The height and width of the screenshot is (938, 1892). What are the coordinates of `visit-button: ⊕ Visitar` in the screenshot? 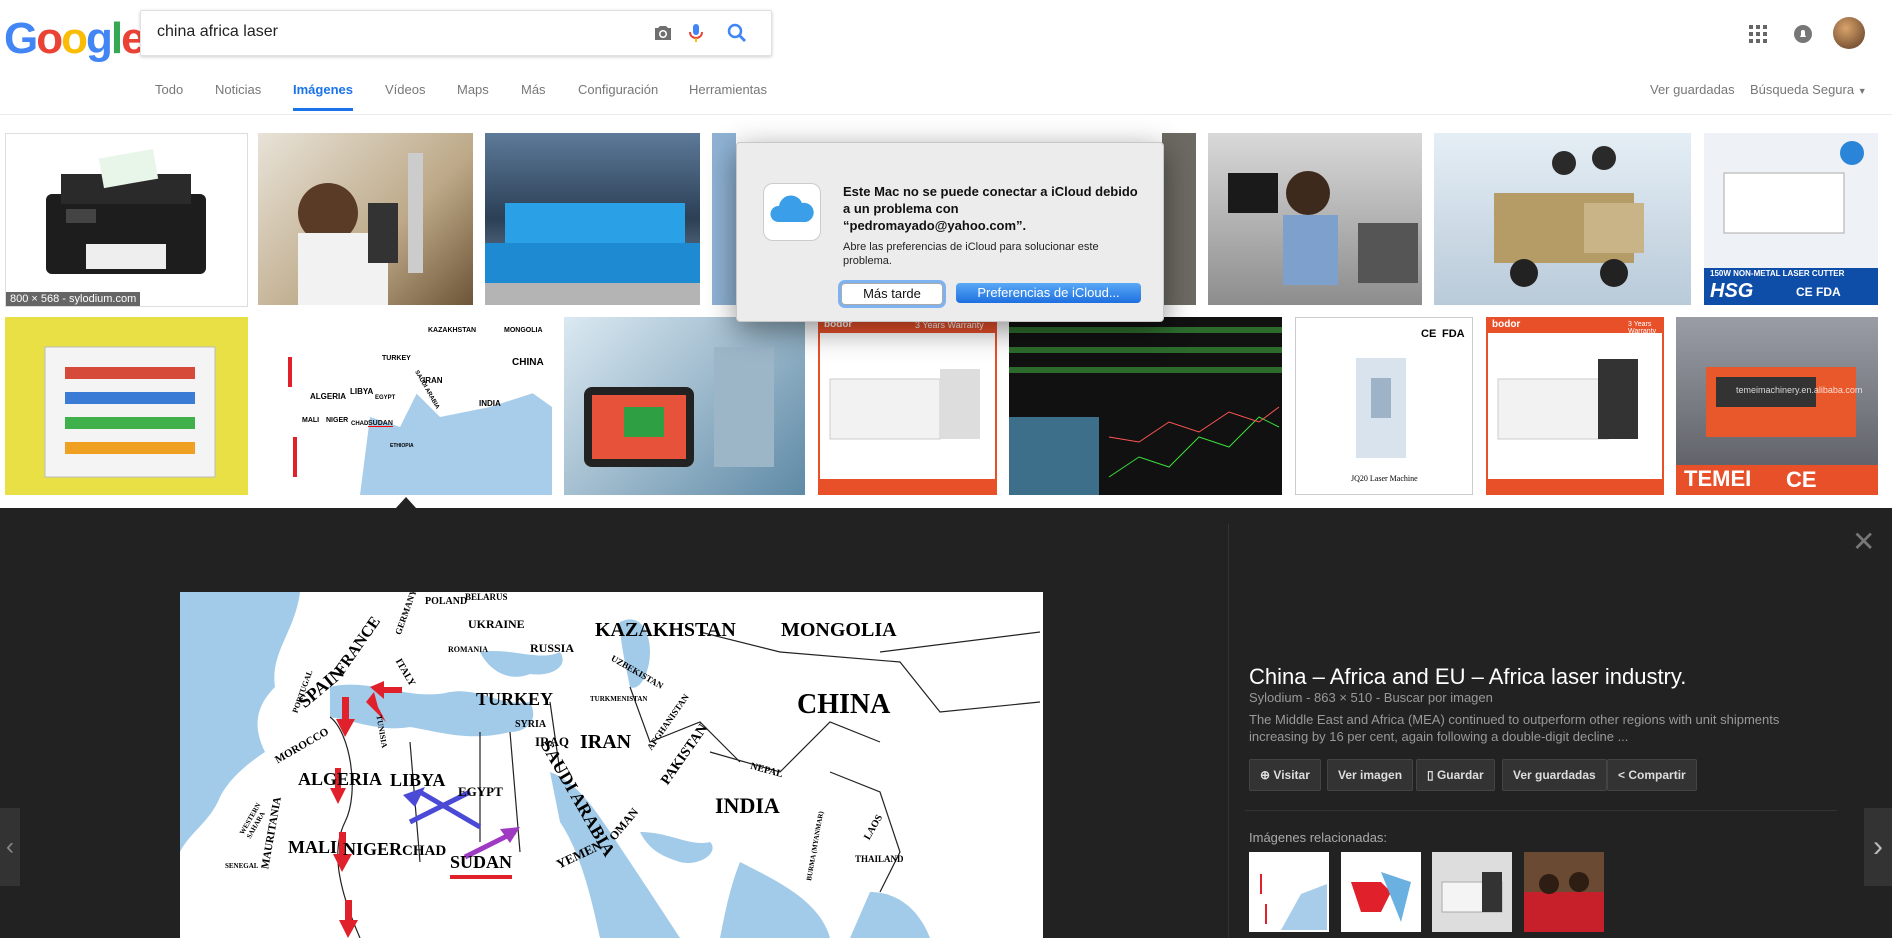 It's located at (1285, 775).